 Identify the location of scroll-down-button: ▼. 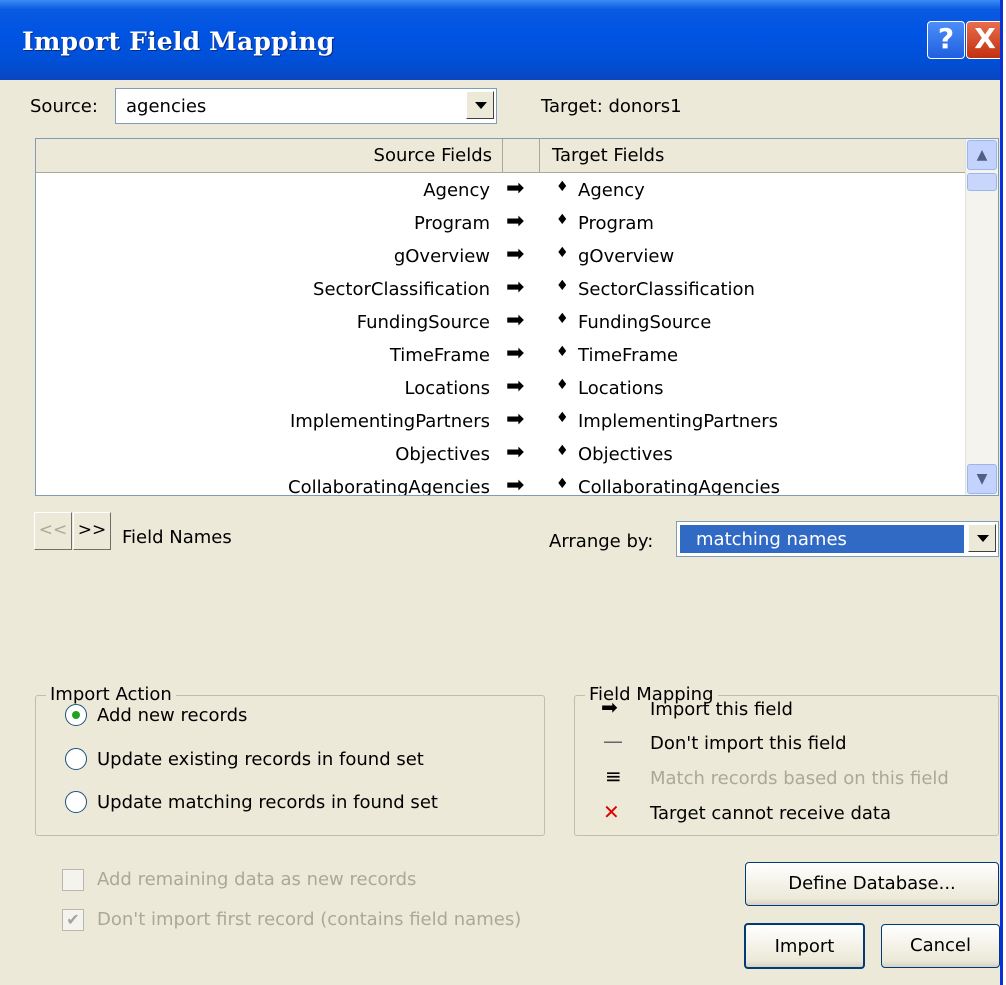
(982, 479).